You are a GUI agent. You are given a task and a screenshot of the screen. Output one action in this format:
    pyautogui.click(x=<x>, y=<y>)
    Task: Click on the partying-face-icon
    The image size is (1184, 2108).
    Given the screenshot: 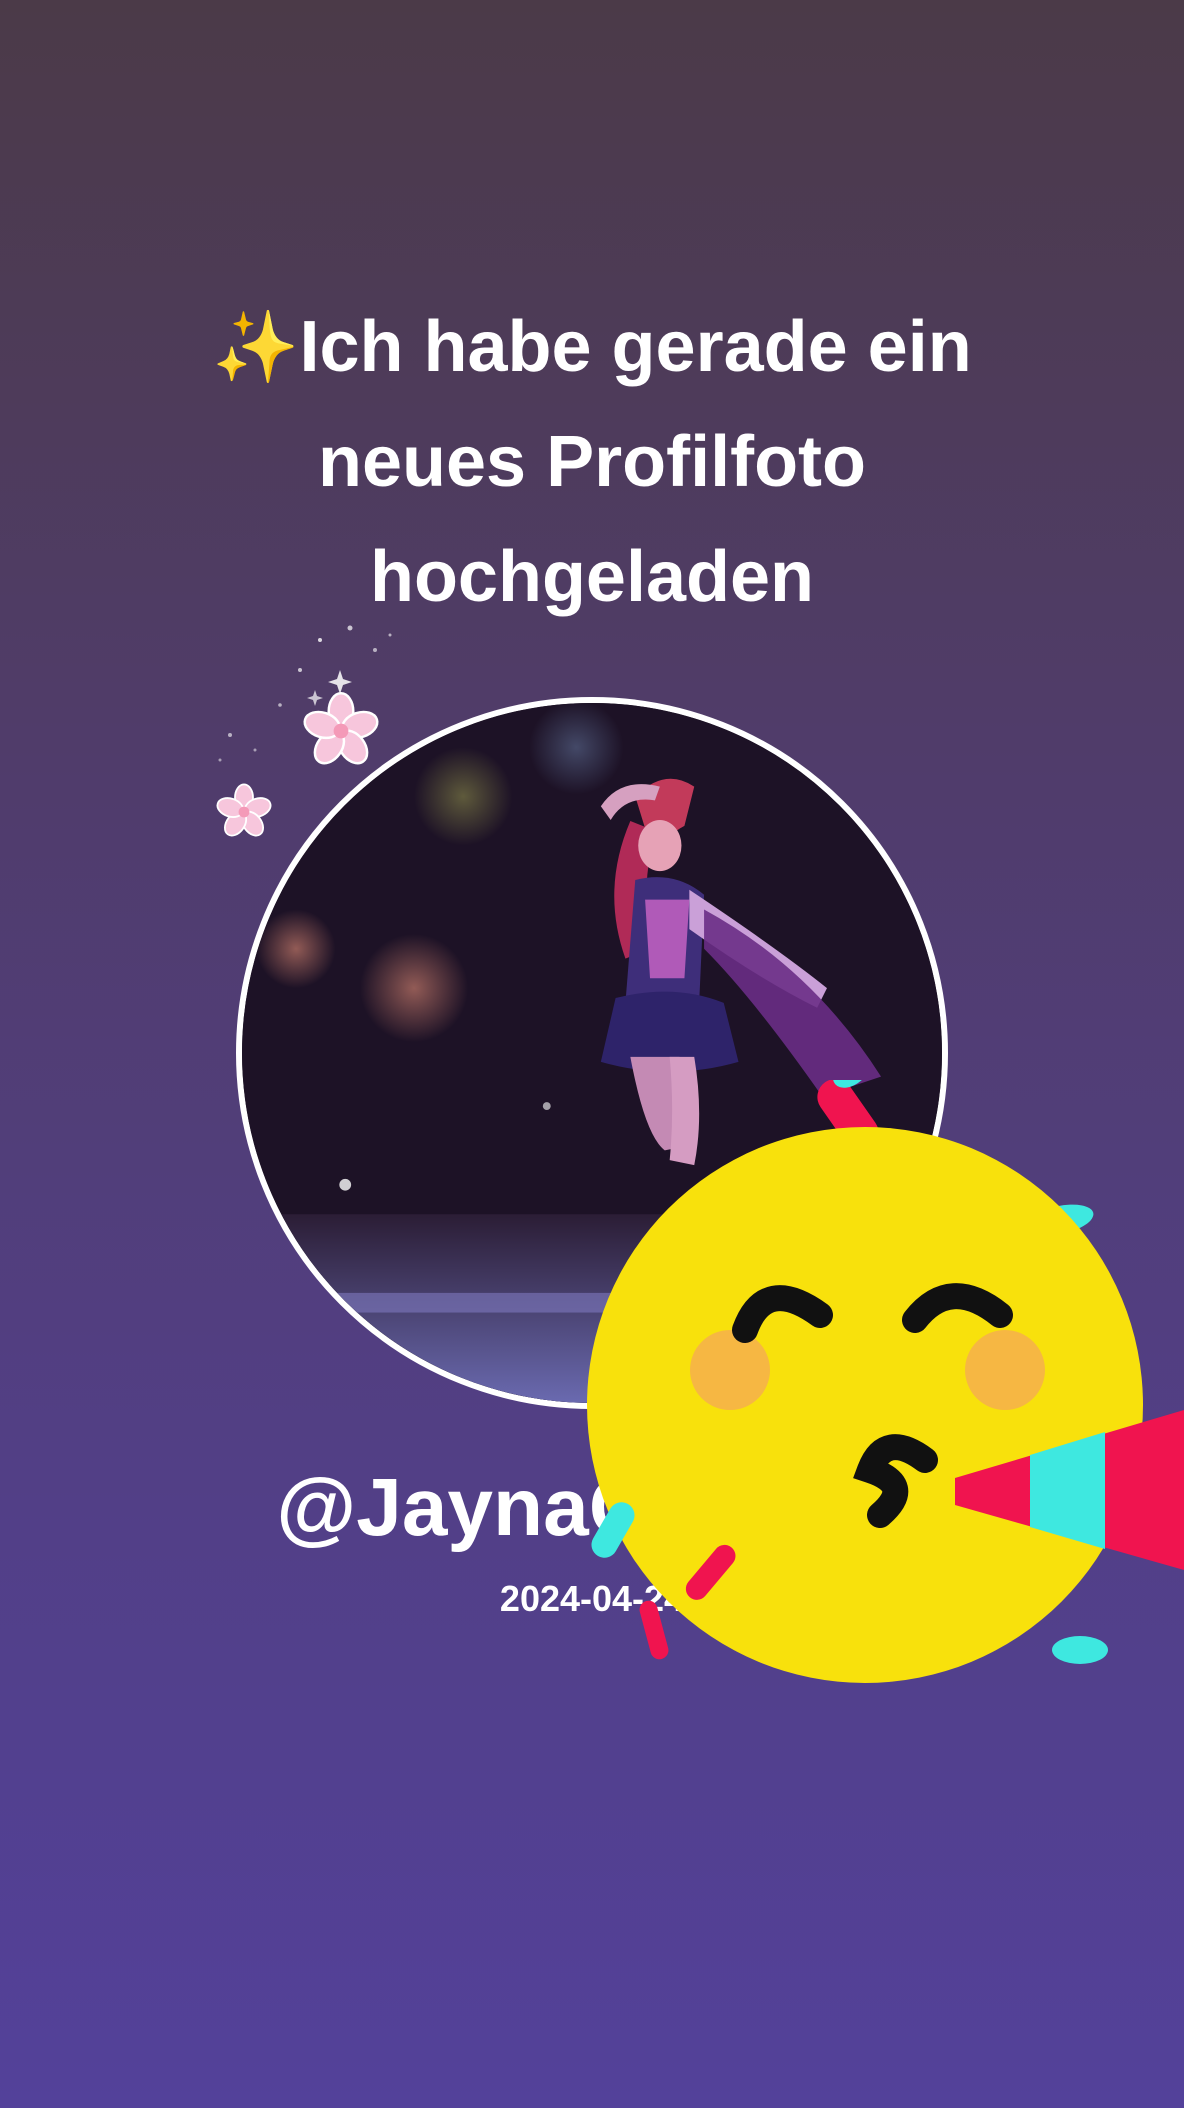 What is the action you would take?
    pyautogui.click(x=885, y=1381)
    